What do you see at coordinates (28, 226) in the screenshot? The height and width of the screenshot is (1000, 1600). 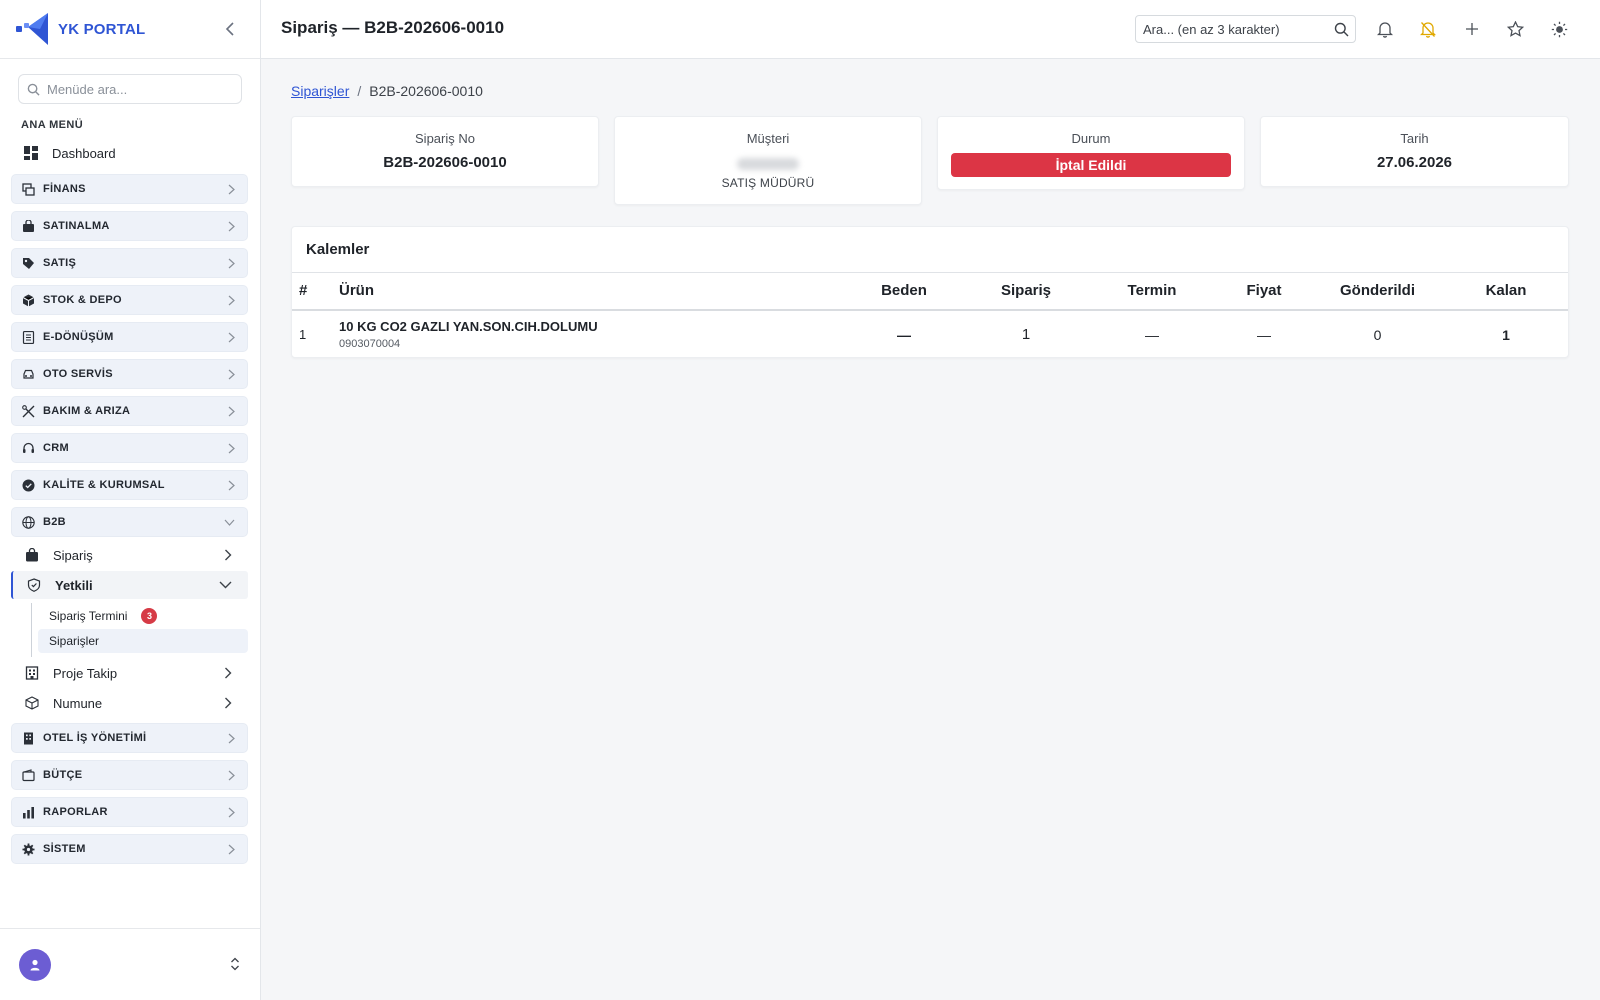 I see `bag-icon` at bounding box center [28, 226].